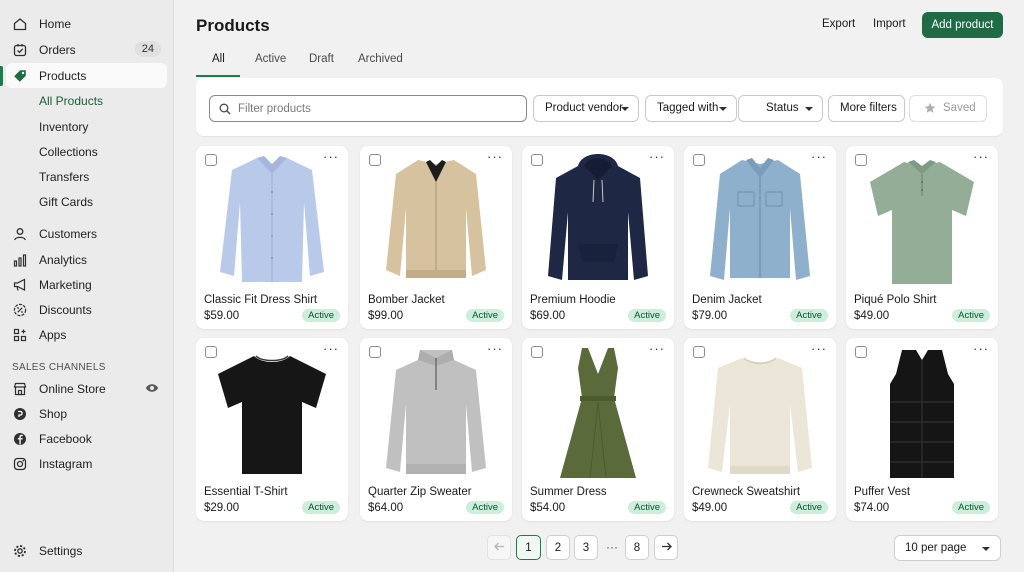 The height and width of the screenshot is (572, 1024). I want to click on sidebar-item-facebook: Facebook, so click(86, 438).